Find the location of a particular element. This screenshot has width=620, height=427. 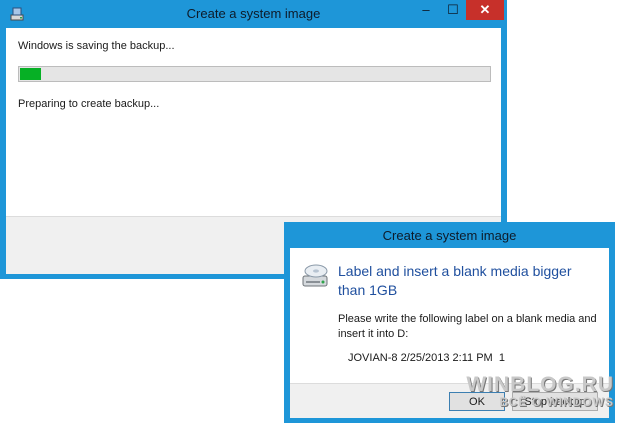

media-label-text: JOVIAN-8 2/25/2013 2:11 PM 1 is located at coordinates (426, 358).